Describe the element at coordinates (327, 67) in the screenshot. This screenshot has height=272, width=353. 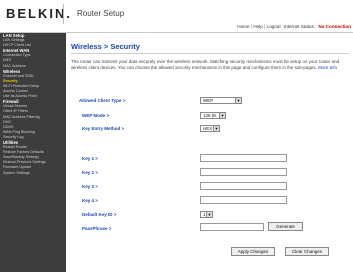
I see `more-info-link: More Info` at that location.